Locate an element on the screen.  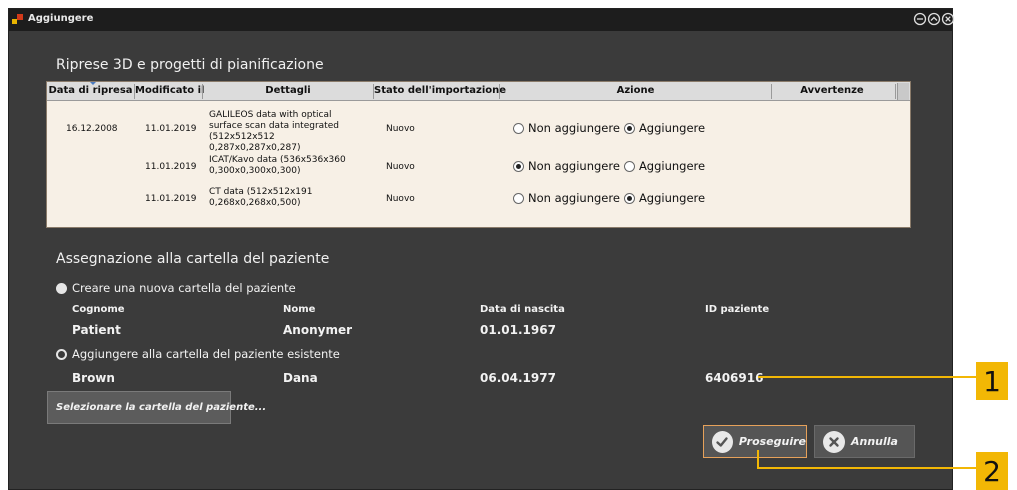
row3-modified: 11.01.2019 is located at coordinates (171, 199).